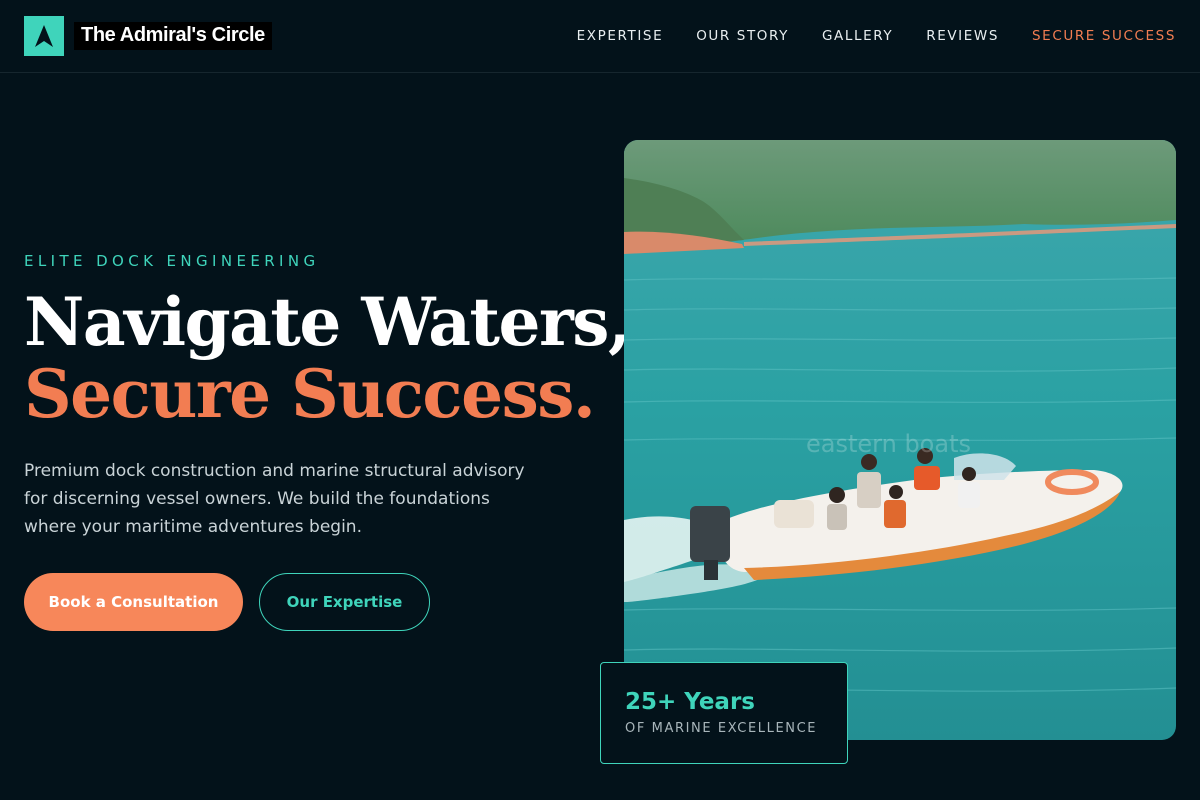 The height and width of the screenshot is (800, 1200). Describe the element at coordinates (173, 36) in the screenshot. I see `brand-name: The Admiral's Circle` at that location.